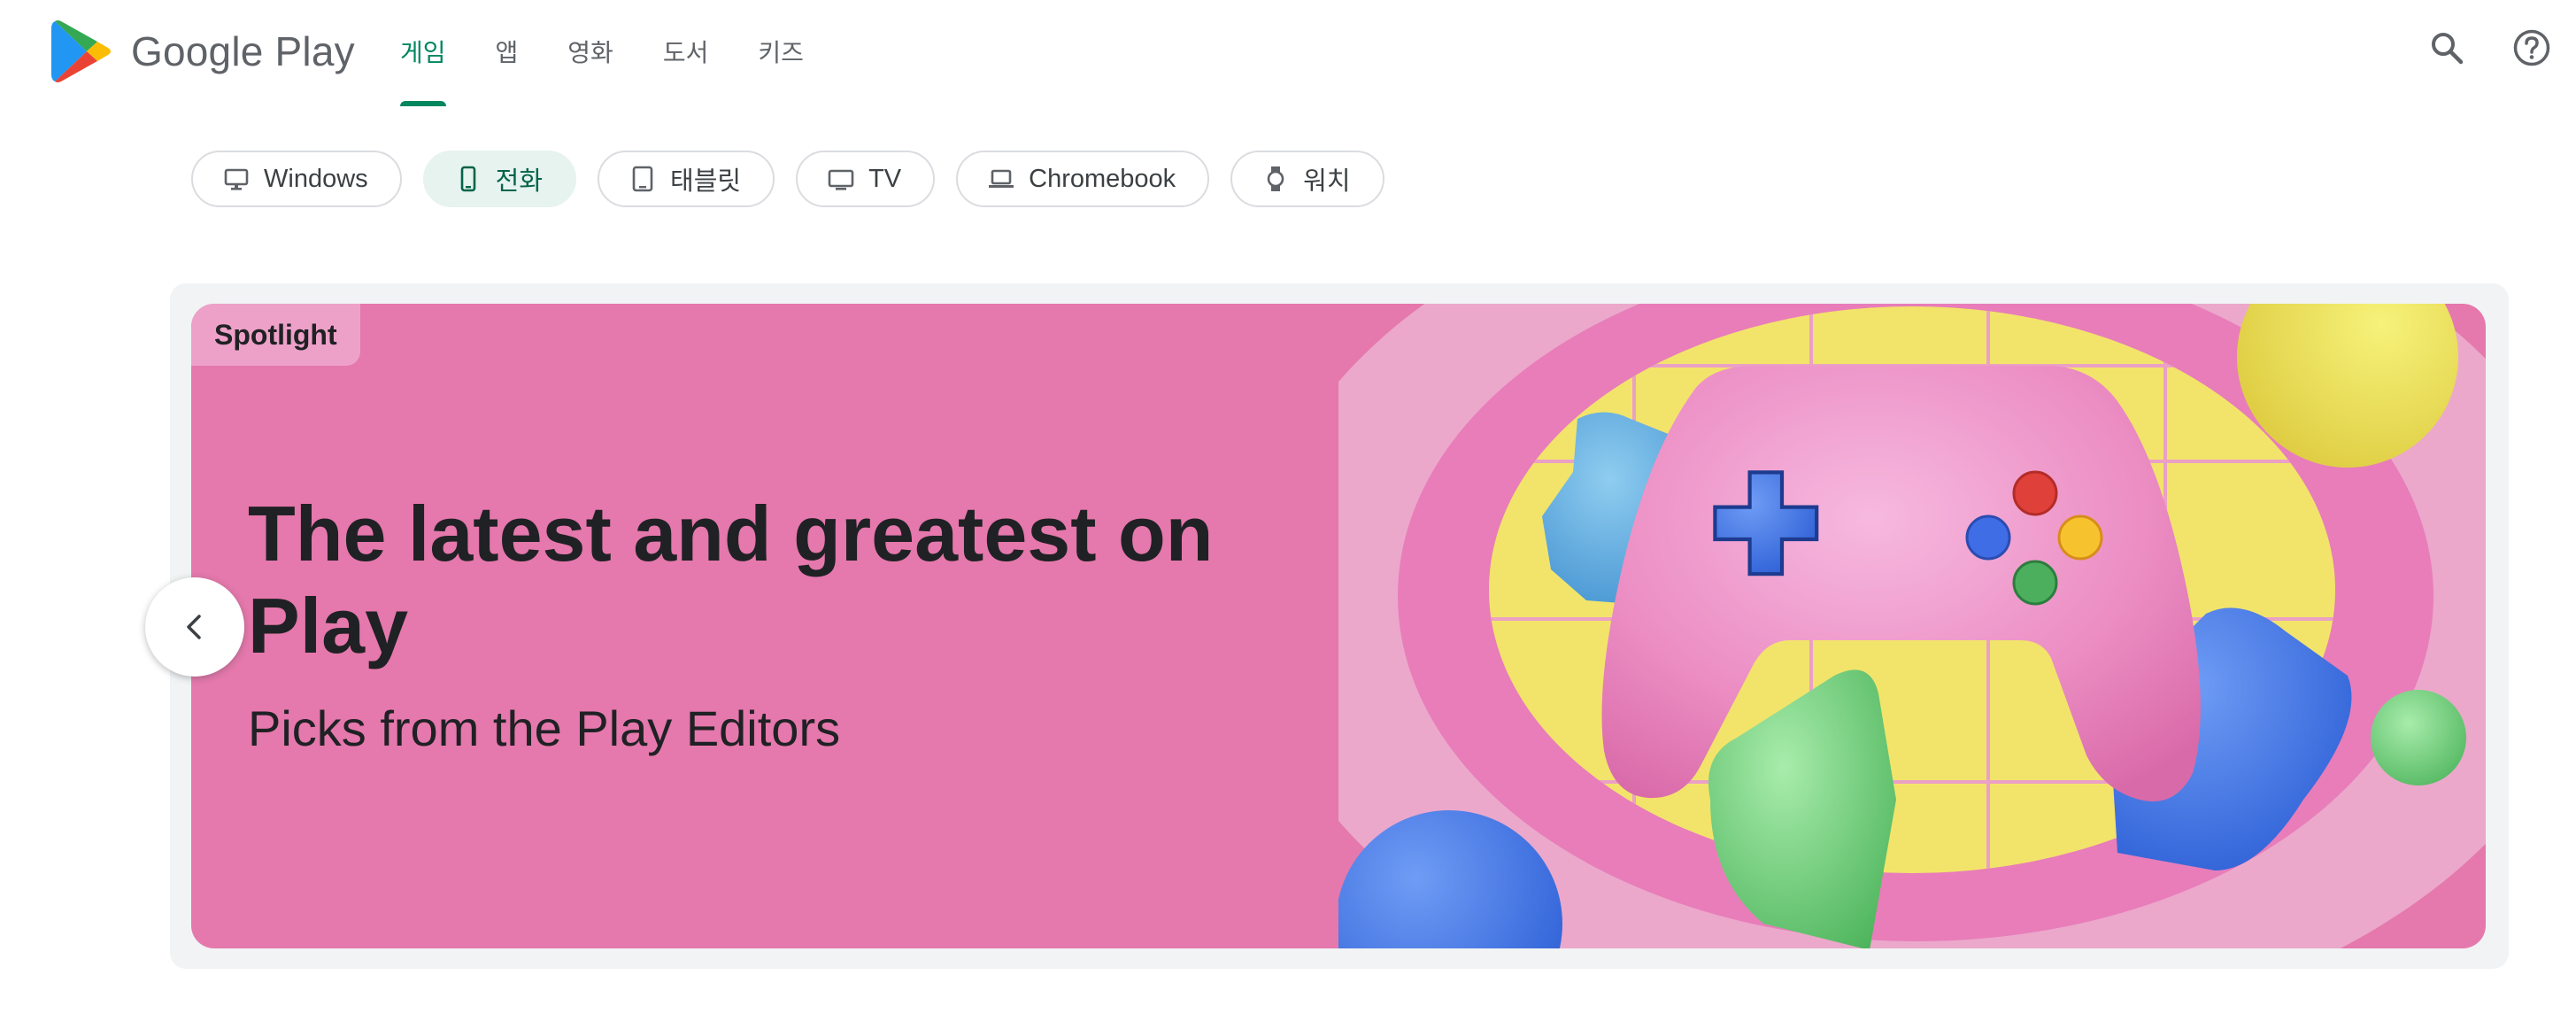 Image resolution: width=2576 pixels, height=1029 pixels. What do you see at coordinates (590, 52) in the screenshot?
I see `tab-movies: 영화` at bounding box center [590, 52].